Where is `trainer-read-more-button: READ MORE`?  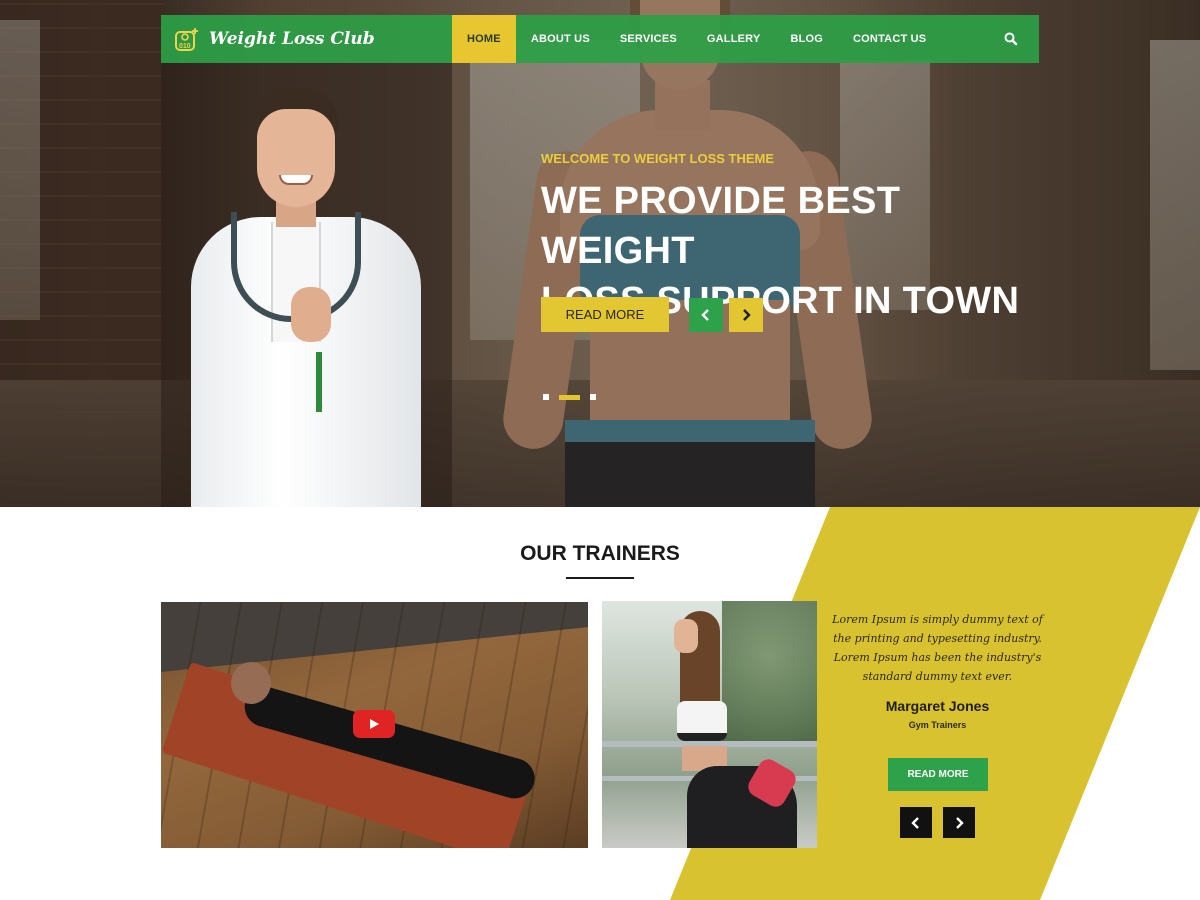
trainer-read-more-button: READ MORE is located at coordinates (938, 774).